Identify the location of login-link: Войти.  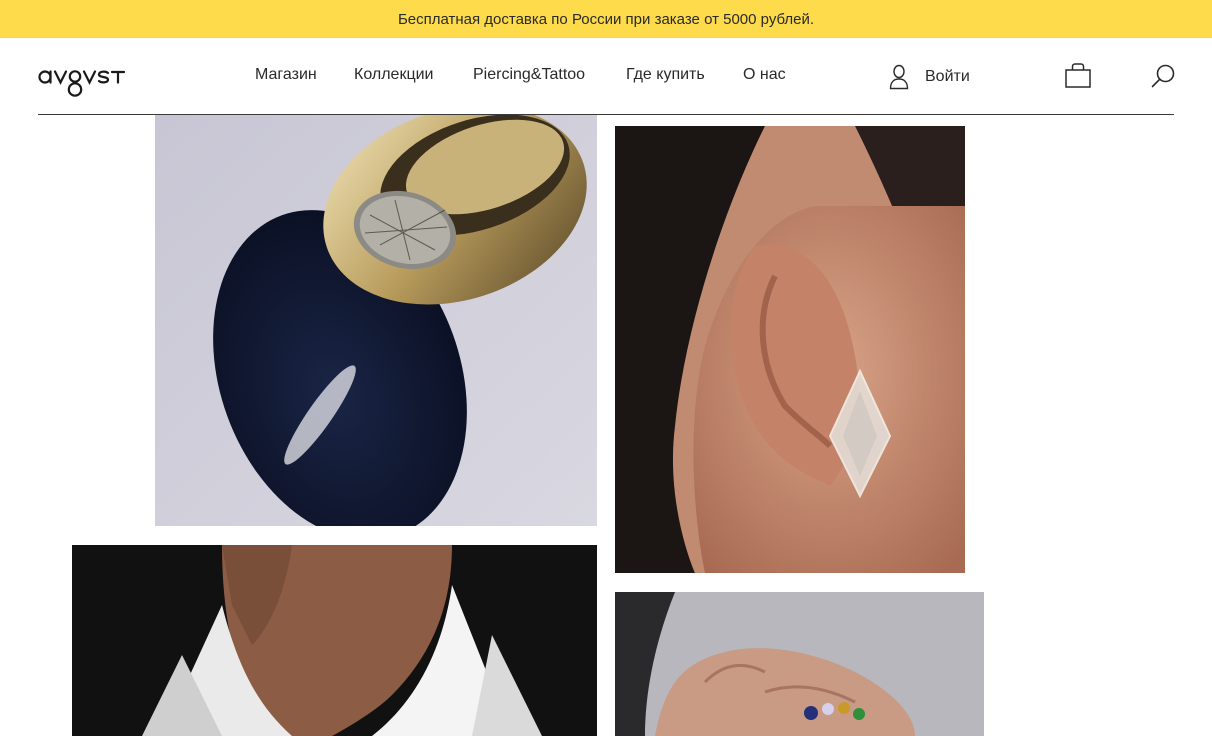
(929, 77).